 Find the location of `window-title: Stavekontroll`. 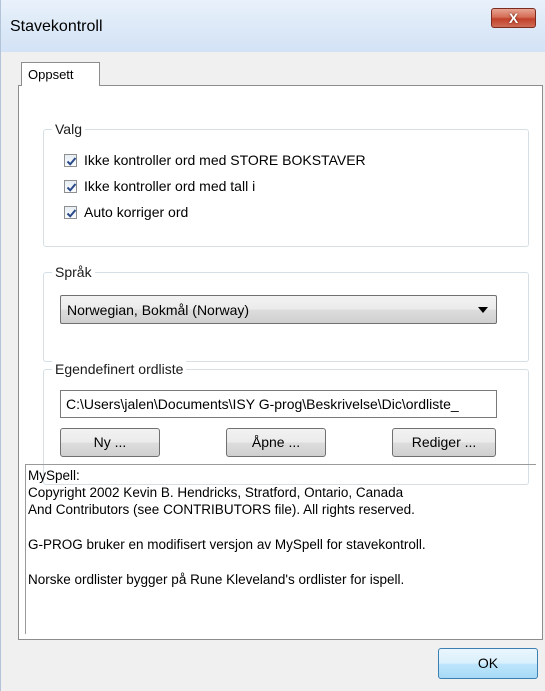

window-title: Stavekontroll is located at coordinates (56, 26).